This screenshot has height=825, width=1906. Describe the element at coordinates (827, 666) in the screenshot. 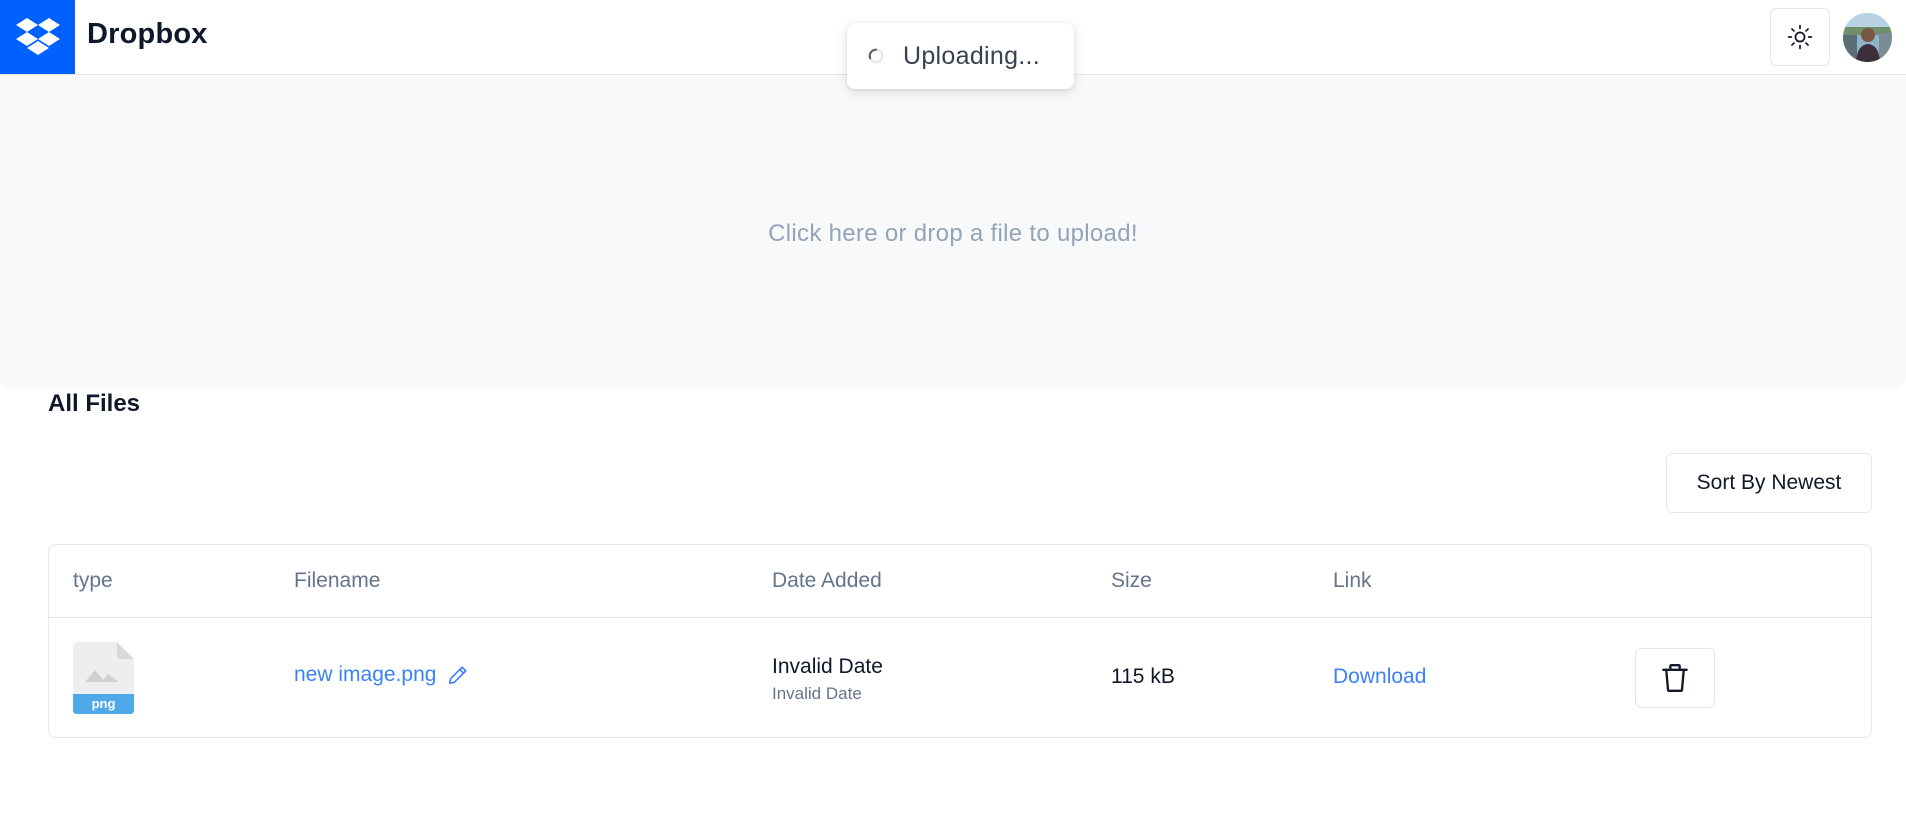

I see `date-added: Invalid Date` at that location.